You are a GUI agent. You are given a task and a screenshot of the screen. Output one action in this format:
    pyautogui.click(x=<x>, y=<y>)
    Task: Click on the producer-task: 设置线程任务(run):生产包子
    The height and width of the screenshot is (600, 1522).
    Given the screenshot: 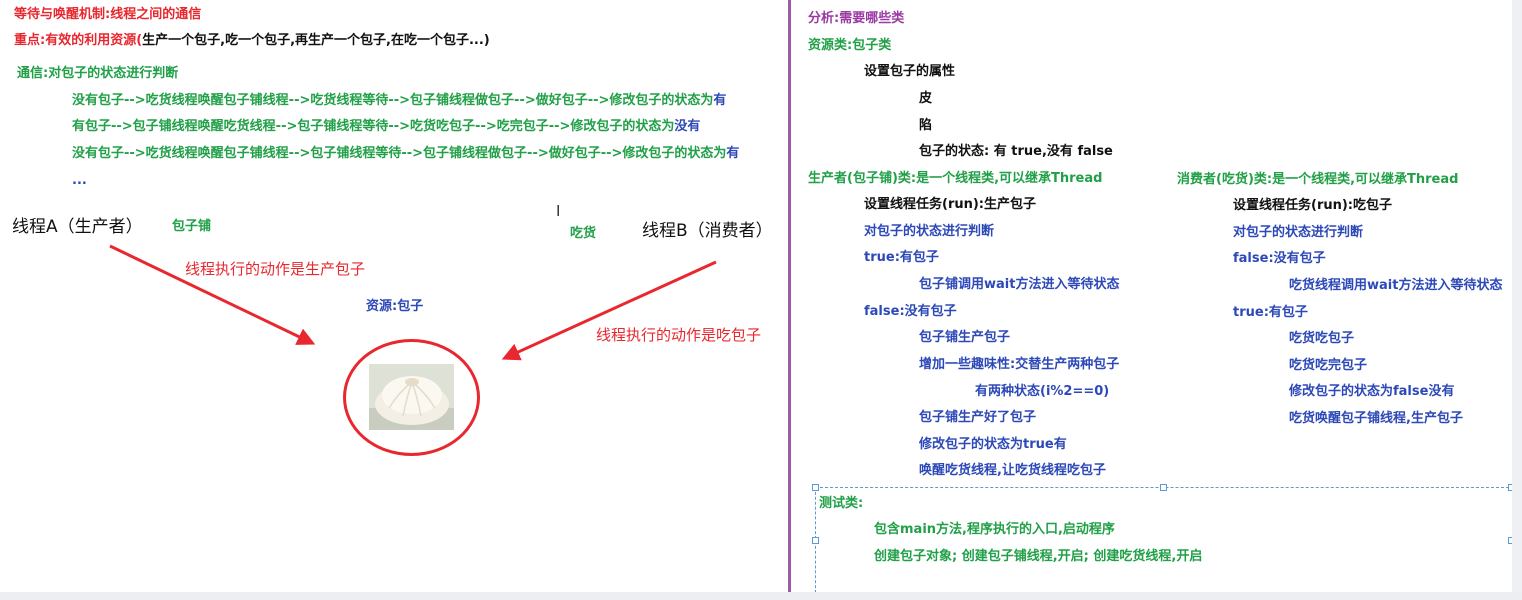 What is the action you would take?
    pyautogui.click(x=950, y=204)
    